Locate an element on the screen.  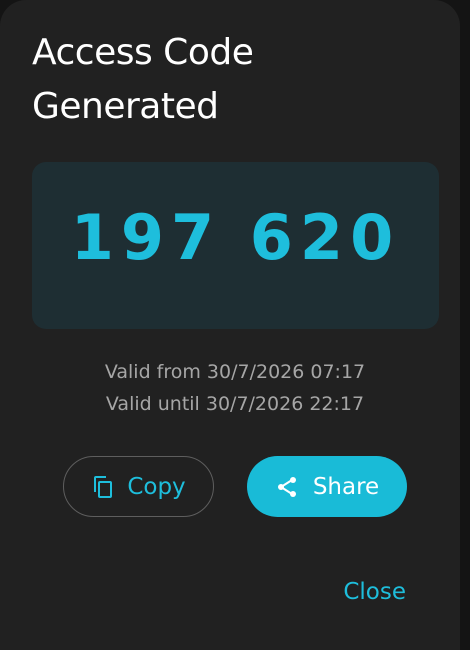
copy-icon is located at coordinates (103, 487).